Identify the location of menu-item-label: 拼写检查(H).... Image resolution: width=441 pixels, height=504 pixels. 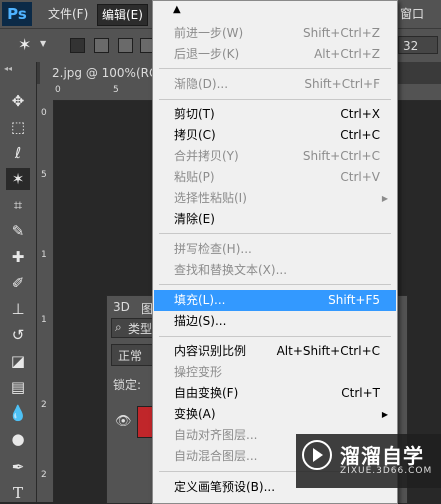
(213, 249).